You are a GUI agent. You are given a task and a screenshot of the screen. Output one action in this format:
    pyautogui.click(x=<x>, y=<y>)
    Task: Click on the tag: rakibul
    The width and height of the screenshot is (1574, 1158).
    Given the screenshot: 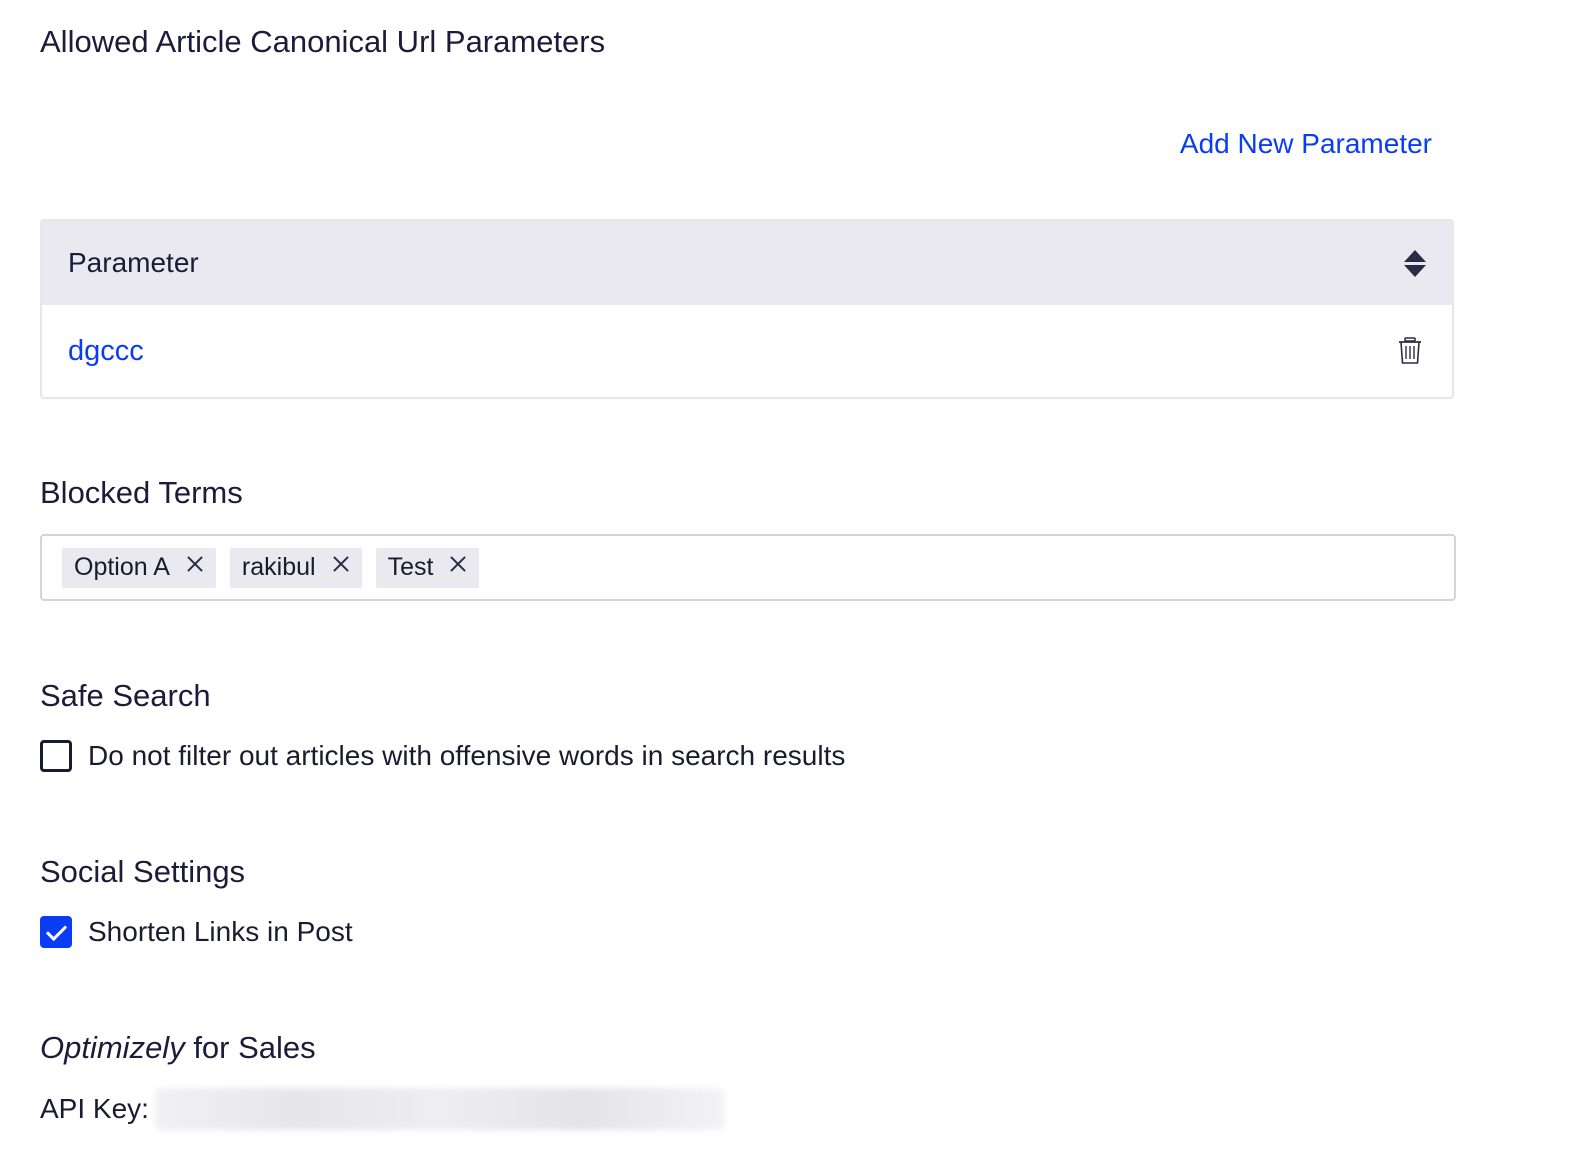 What is the action you would take?
    pyautogui.click(x=295, y=567)
    